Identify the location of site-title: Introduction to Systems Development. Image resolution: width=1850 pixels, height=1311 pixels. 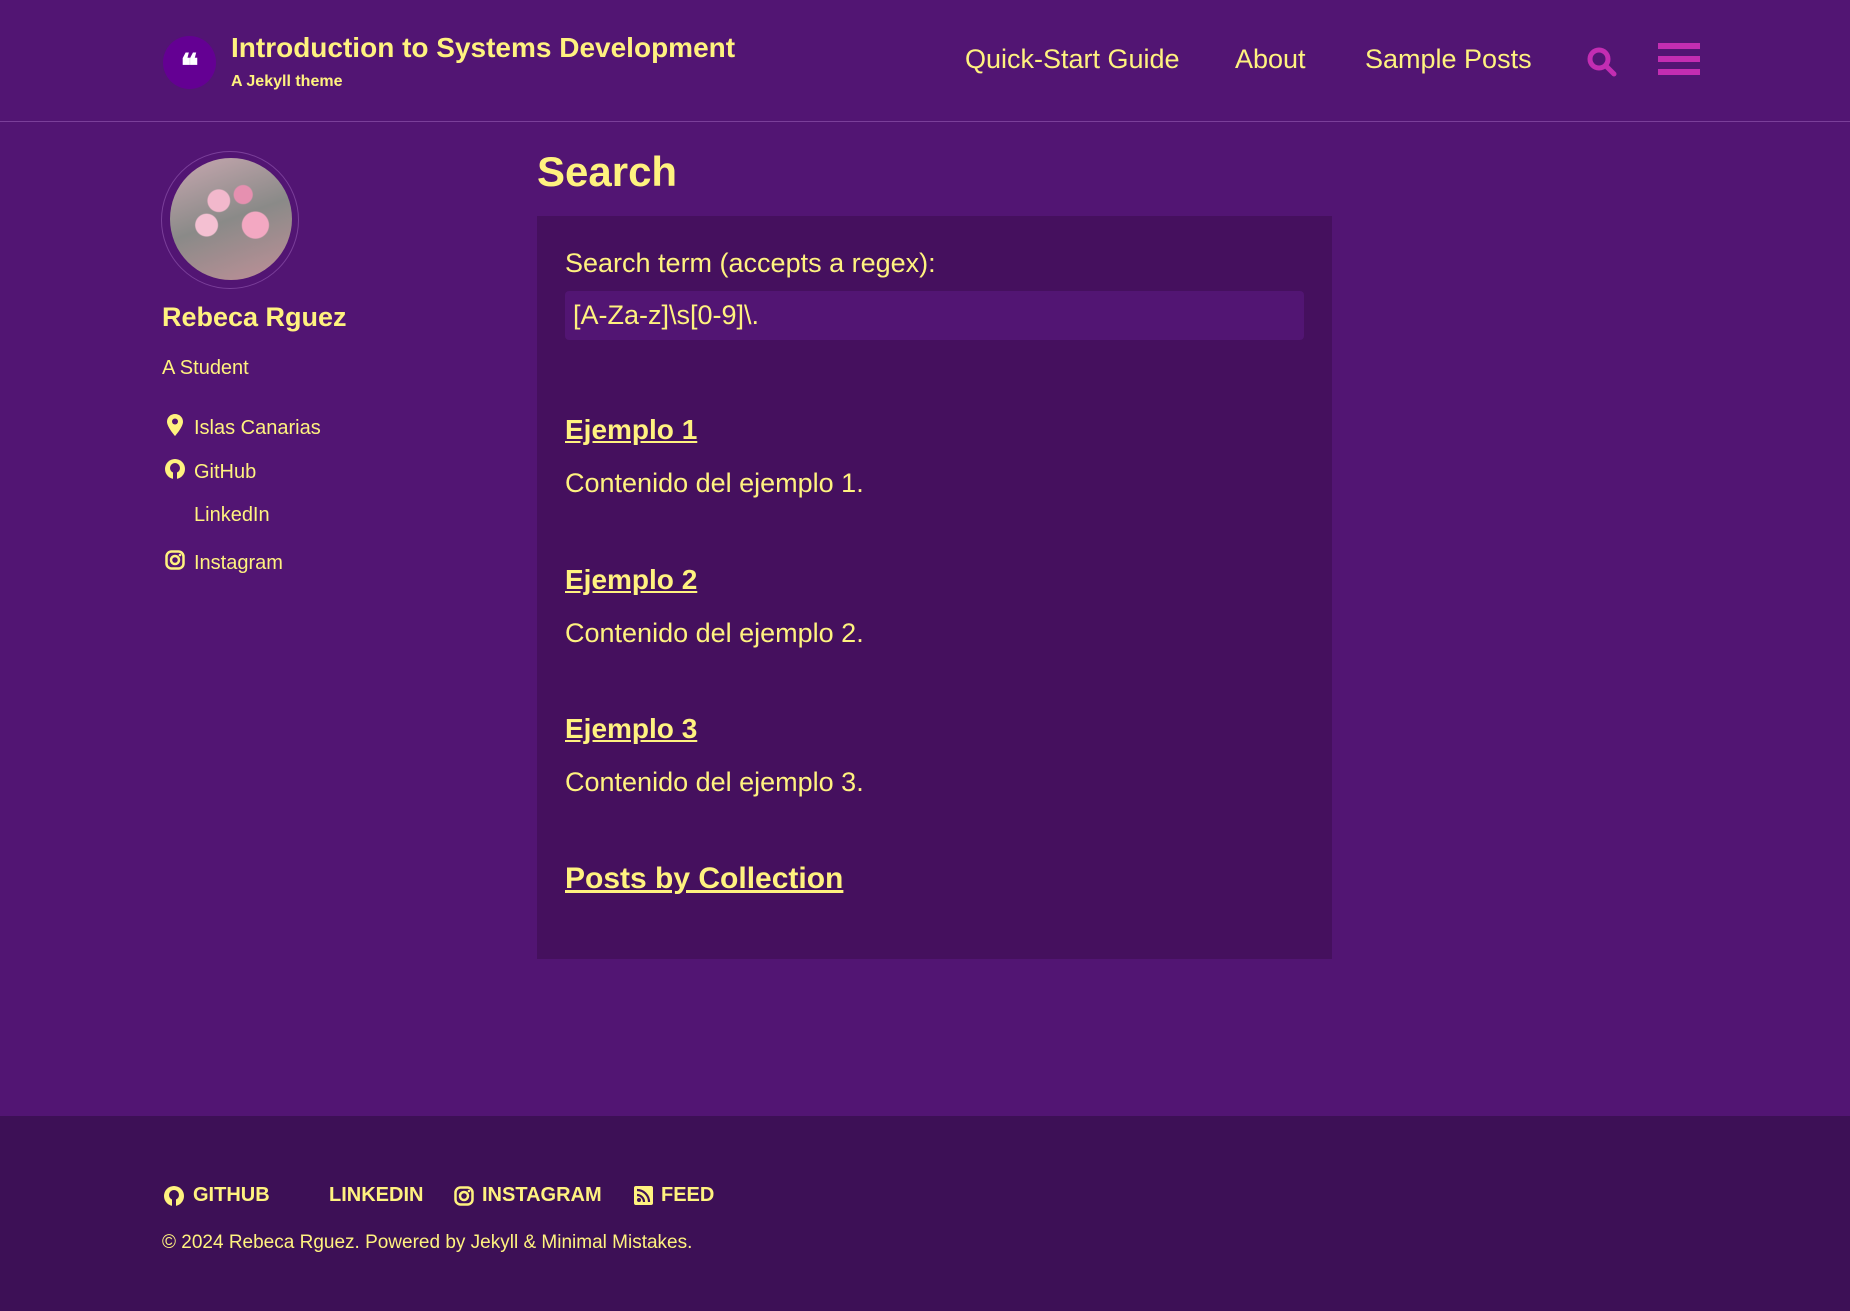
(483, 48).